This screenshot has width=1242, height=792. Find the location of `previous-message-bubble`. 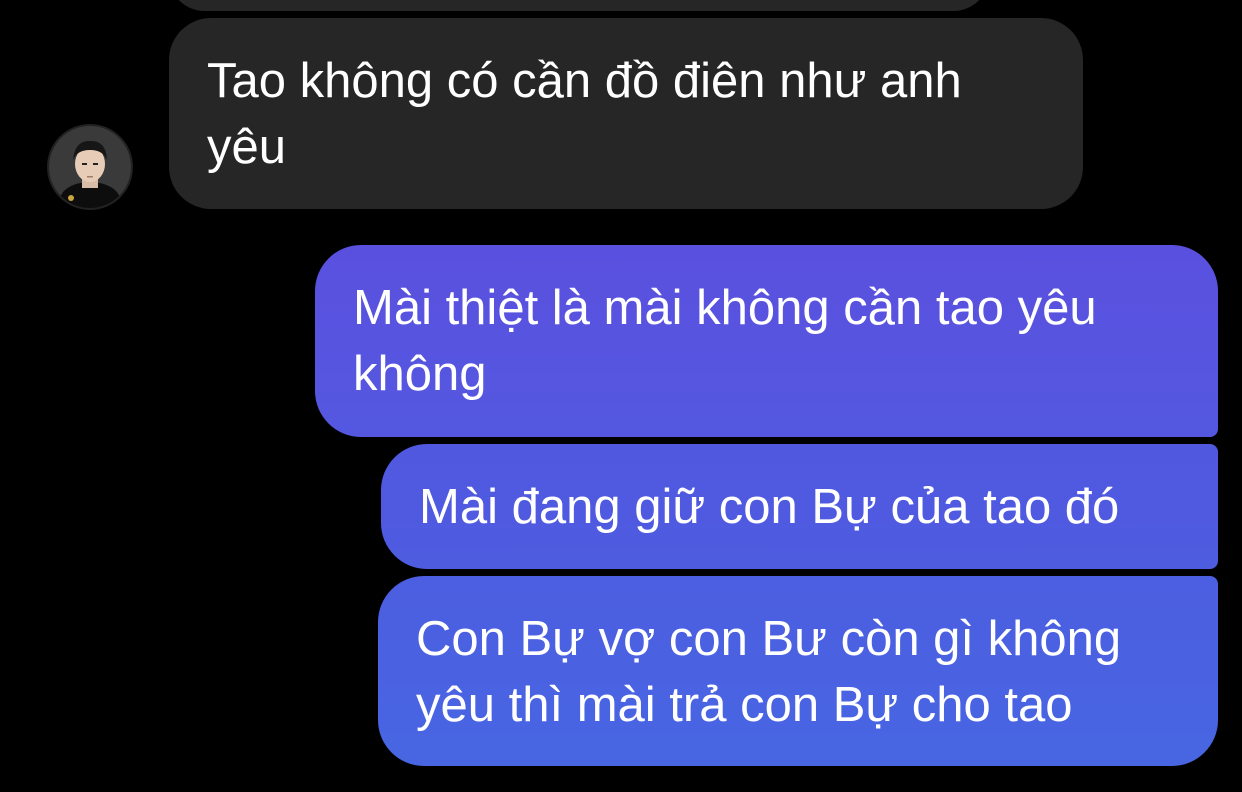

previous-message-bubble is located at coordinates (579, 5).